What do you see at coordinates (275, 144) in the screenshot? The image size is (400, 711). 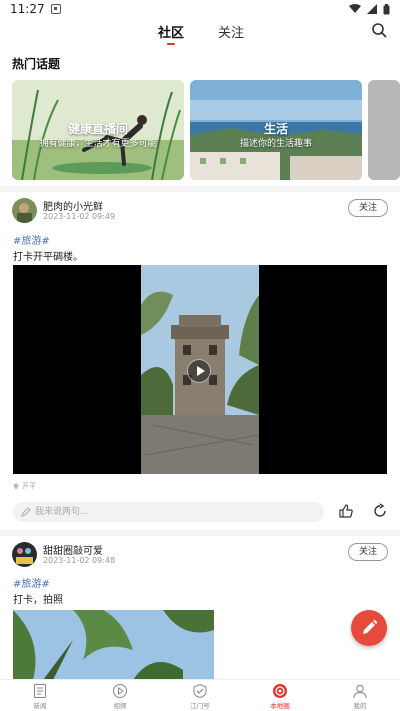 I see `topic-subtitle-life: 描述你的生活趣事` at bounding box center [275, 144].